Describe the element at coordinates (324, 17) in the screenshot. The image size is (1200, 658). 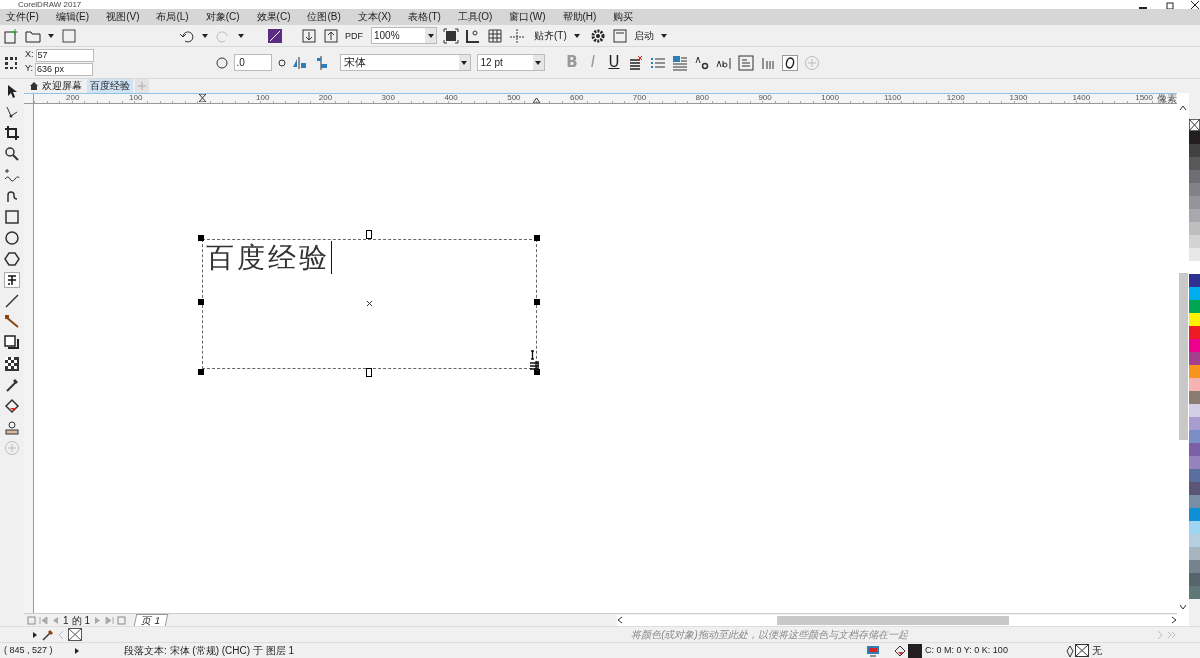
I see `menu-item: 位图(B)` at that location.